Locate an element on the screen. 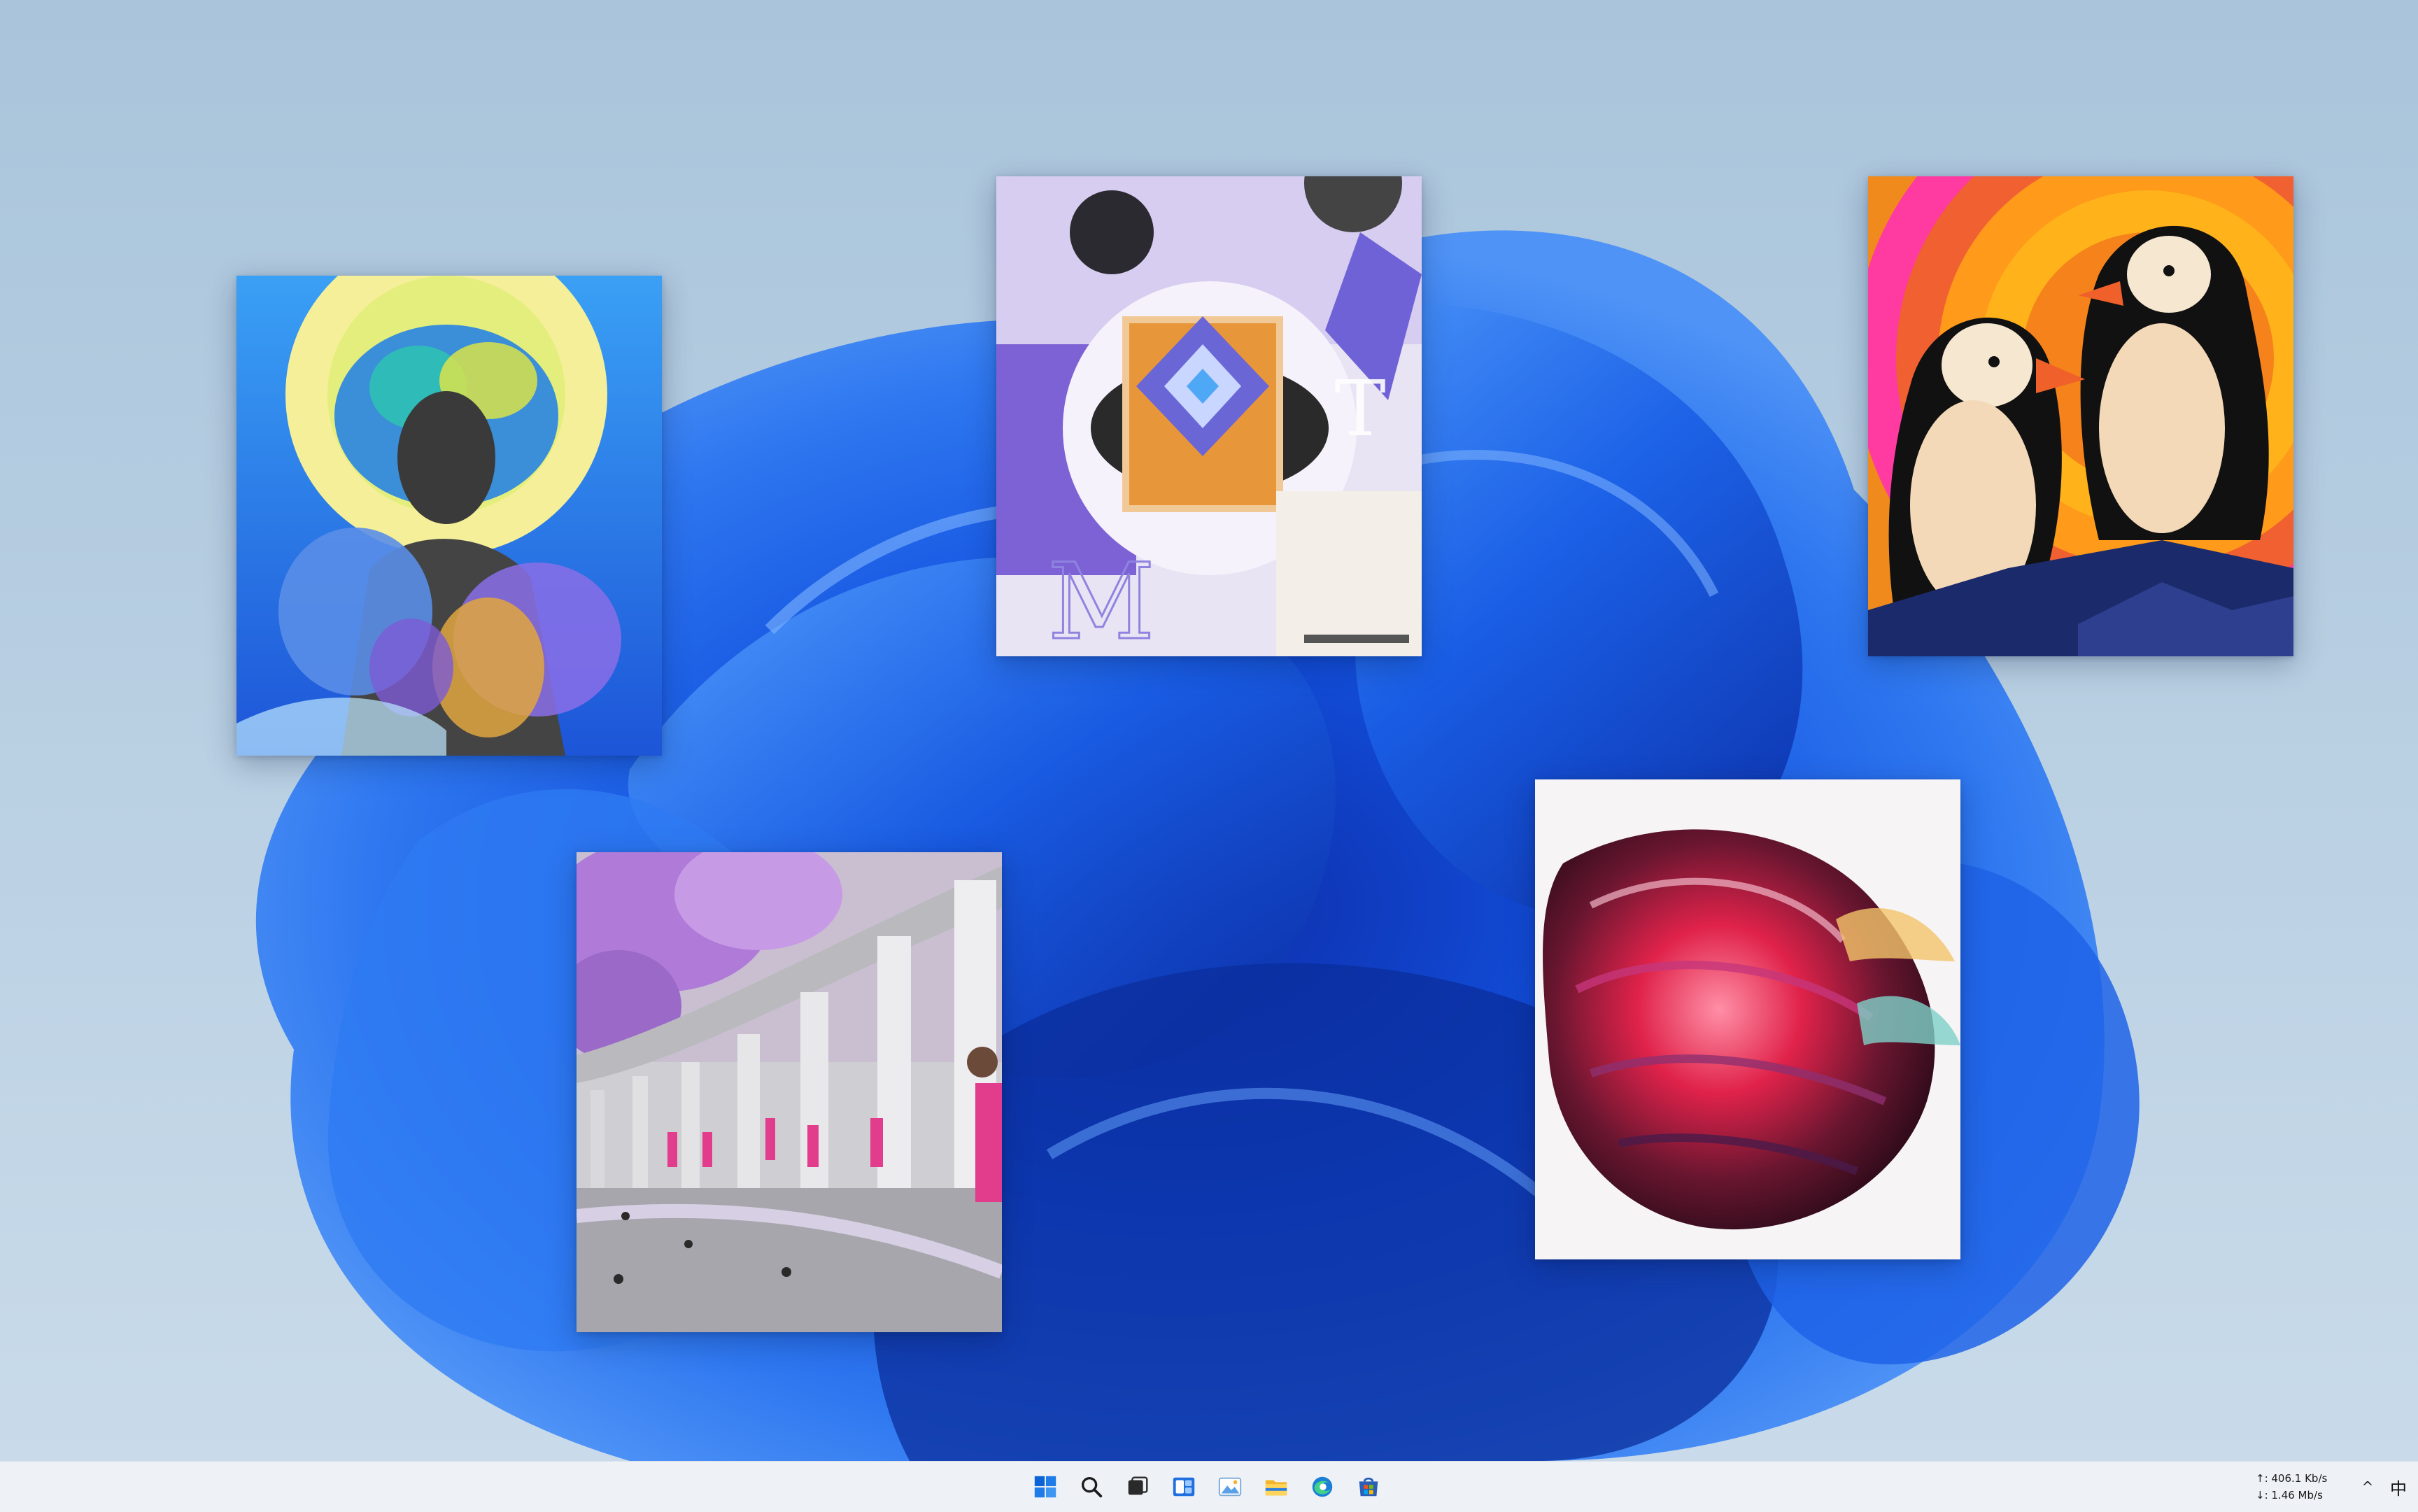 This screenshot has height=1512, width=2418. colonnade-photo-window is located at coordinates (789, 1092).